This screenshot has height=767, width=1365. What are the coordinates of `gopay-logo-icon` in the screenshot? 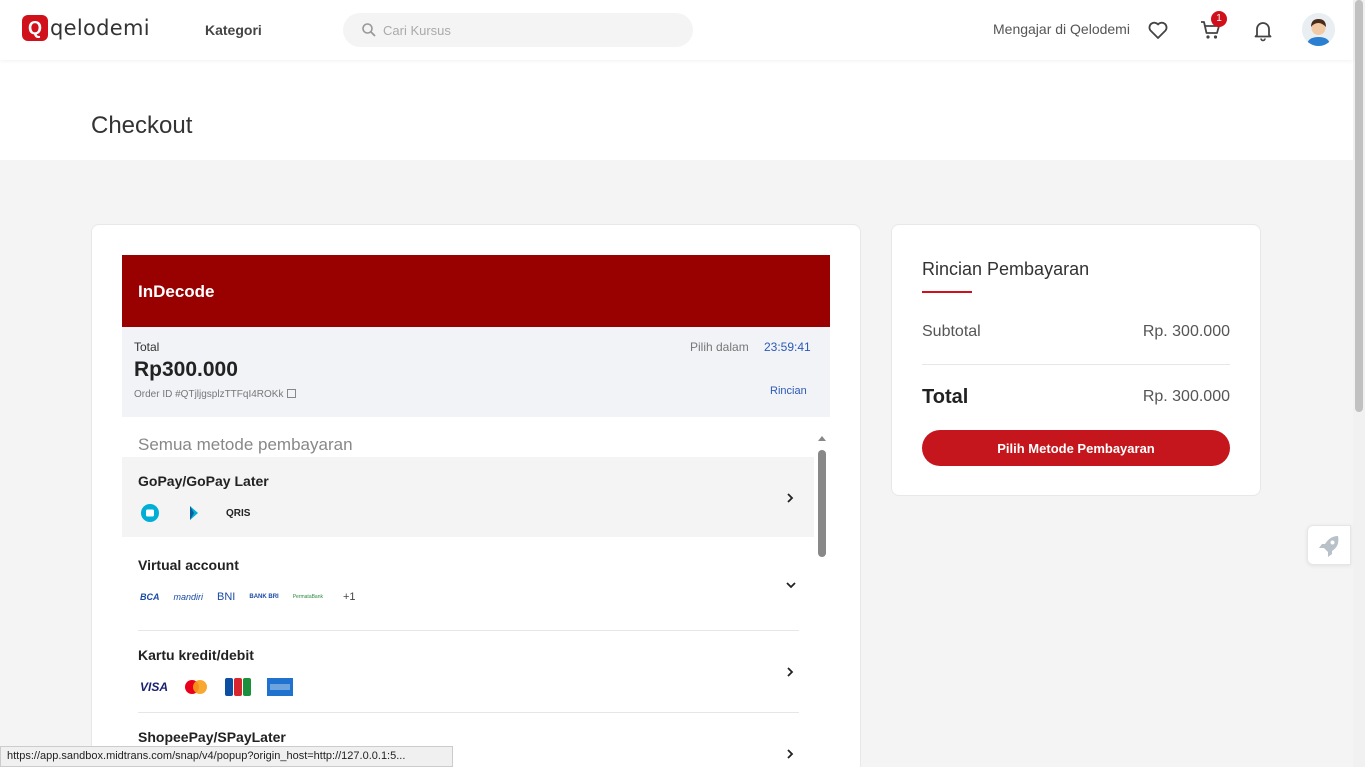 It's located at (150, 513).